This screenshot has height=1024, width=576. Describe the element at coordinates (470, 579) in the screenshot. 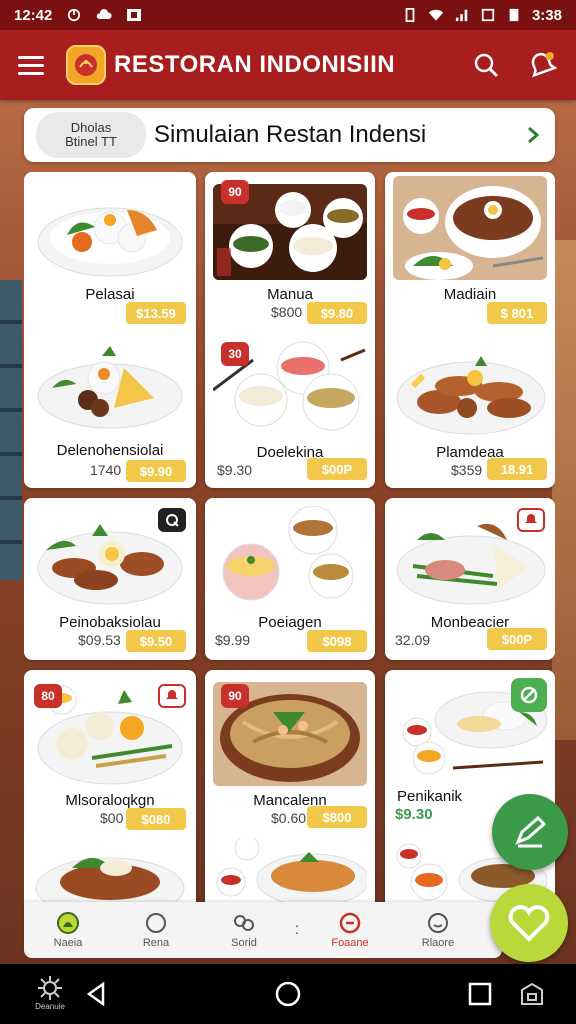

I see `menu-card: Monbeacier 32.09 $00P` at that location.